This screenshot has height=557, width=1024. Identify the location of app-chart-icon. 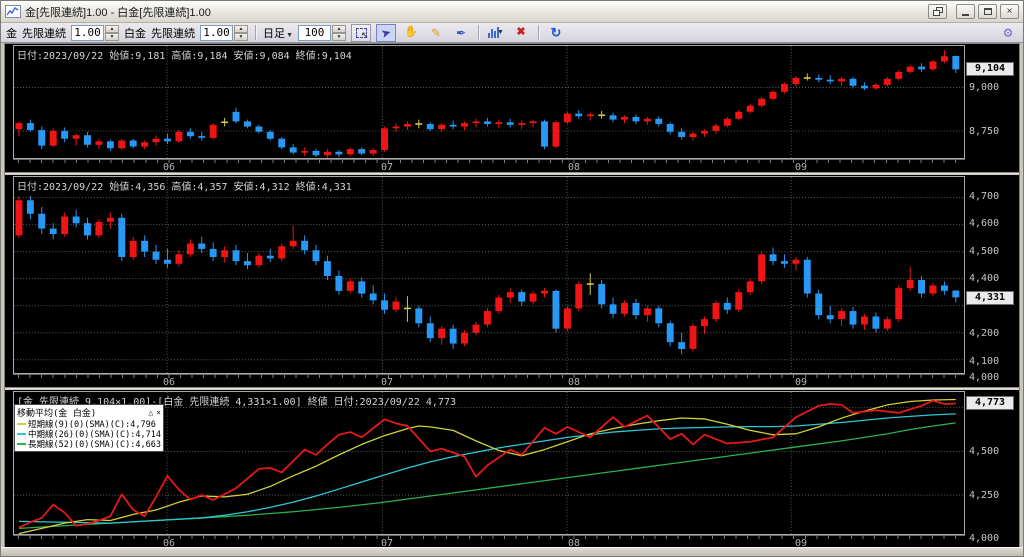
(13, 11).